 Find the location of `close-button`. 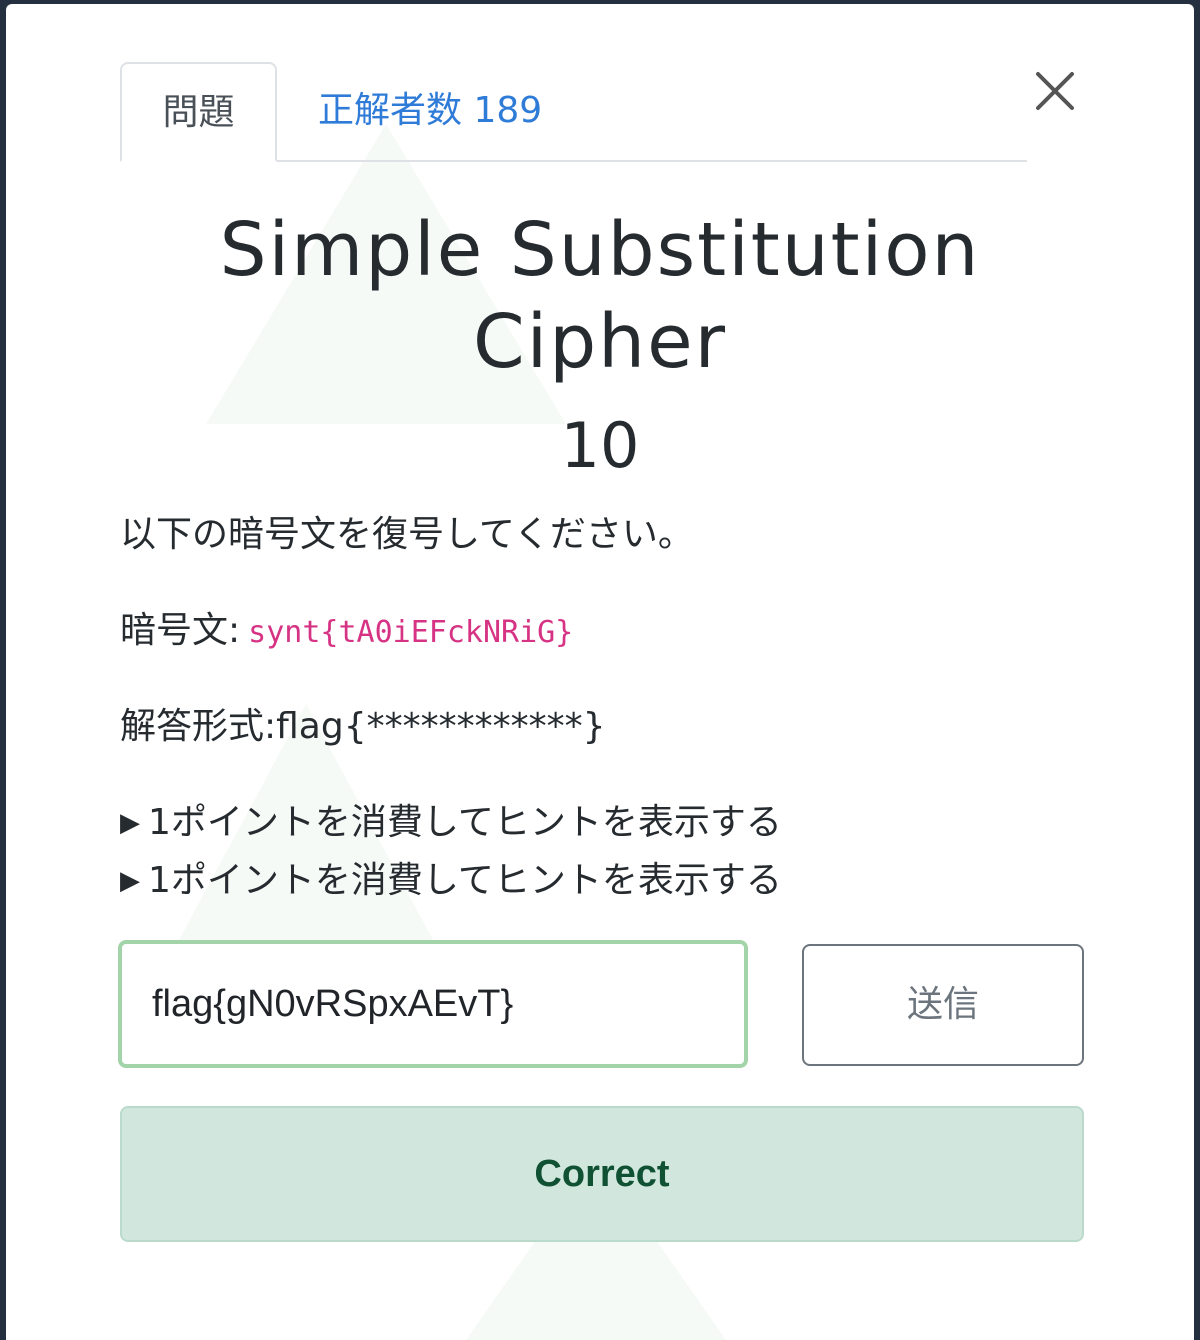

close-button is located at coordinates (1055, 91).